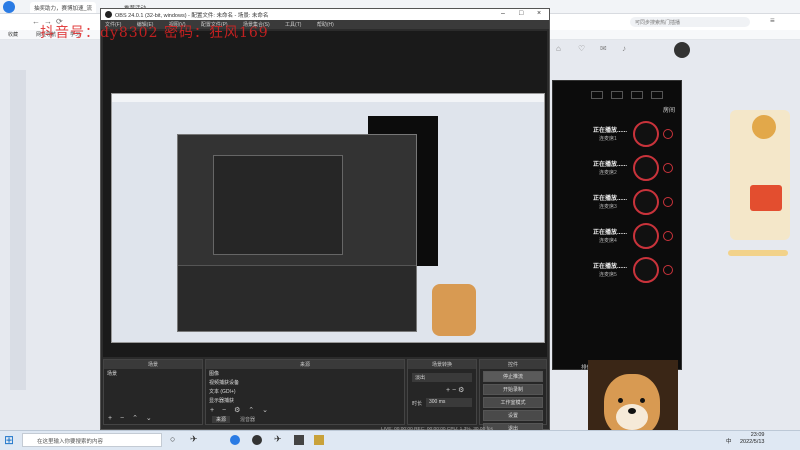  Describe the element at coordinates (153, 364) in the screenshot. I see `scenes-dock-title: 场景` at that location.